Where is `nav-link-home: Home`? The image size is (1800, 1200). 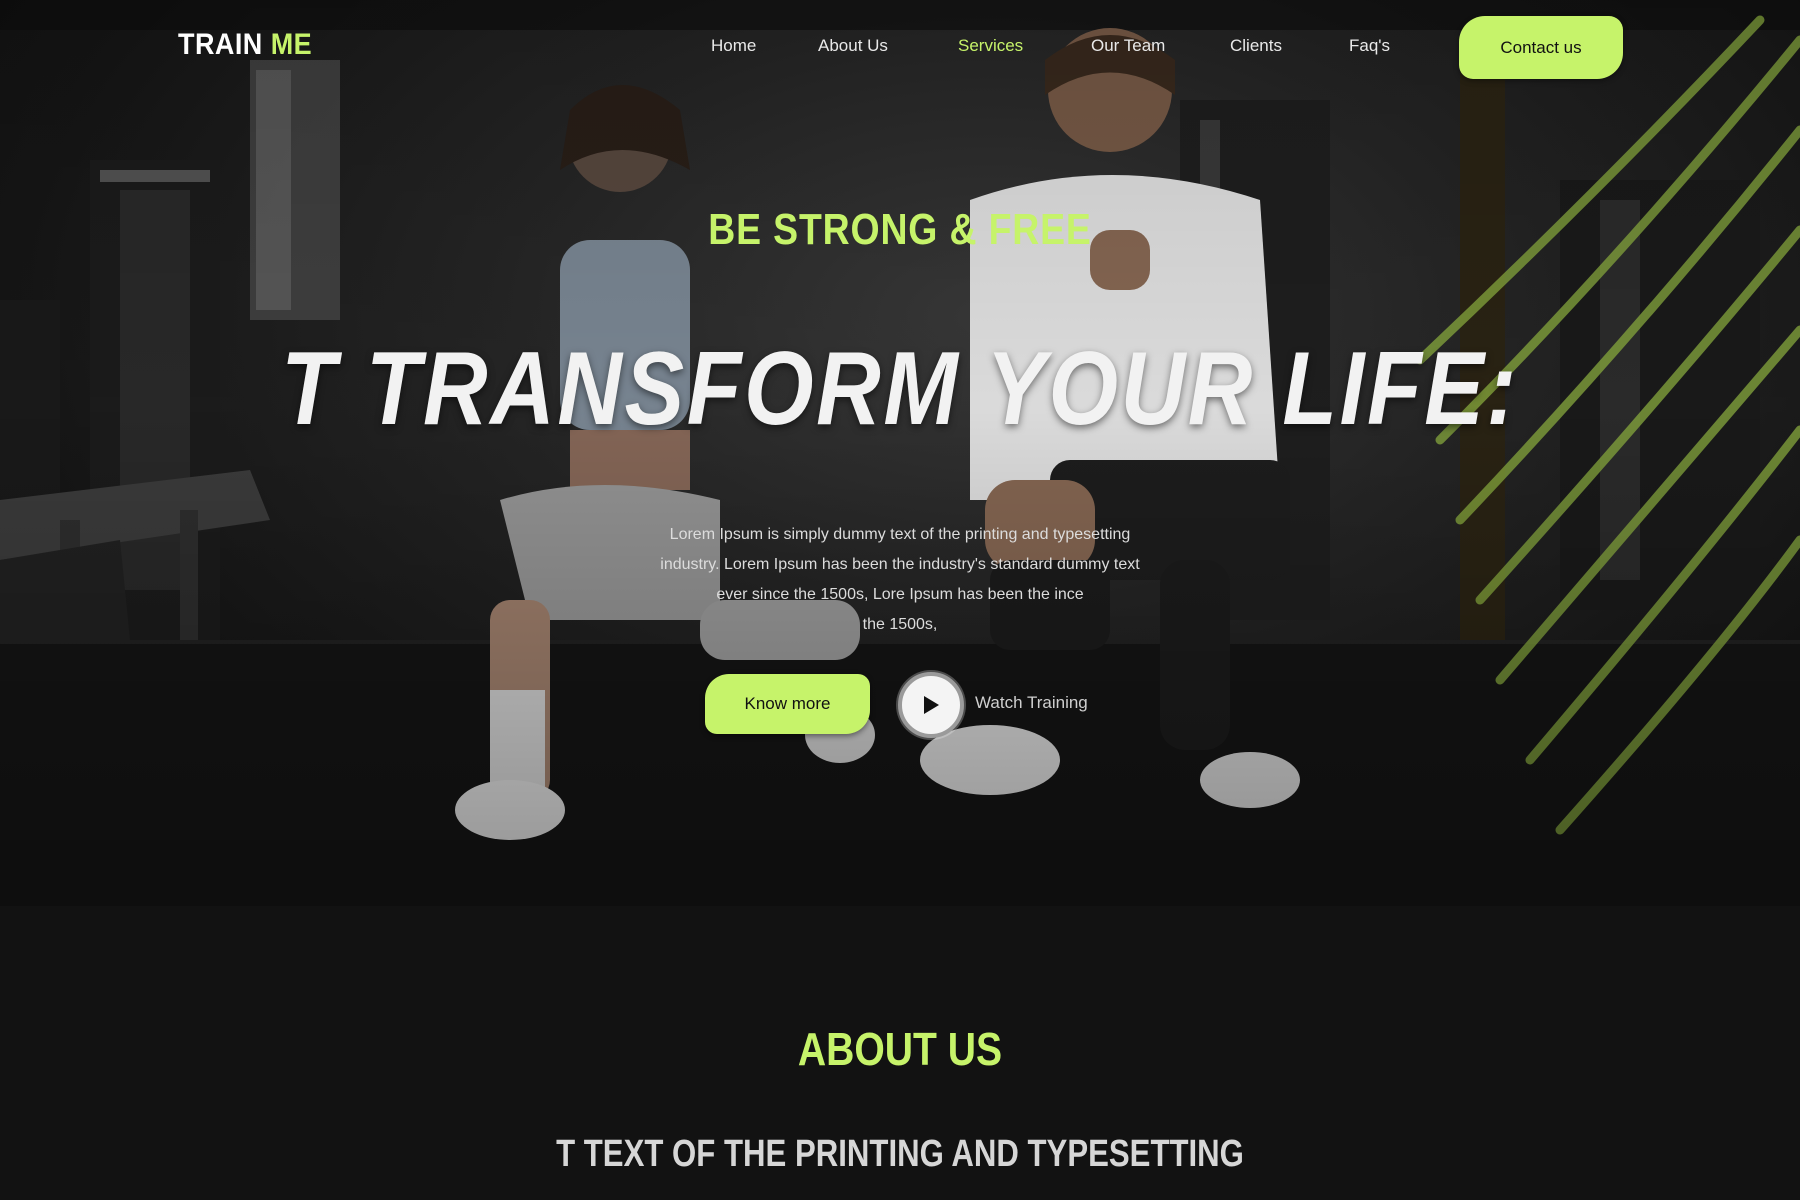
nav-link-home: Home is located at coordinates (733, 46).